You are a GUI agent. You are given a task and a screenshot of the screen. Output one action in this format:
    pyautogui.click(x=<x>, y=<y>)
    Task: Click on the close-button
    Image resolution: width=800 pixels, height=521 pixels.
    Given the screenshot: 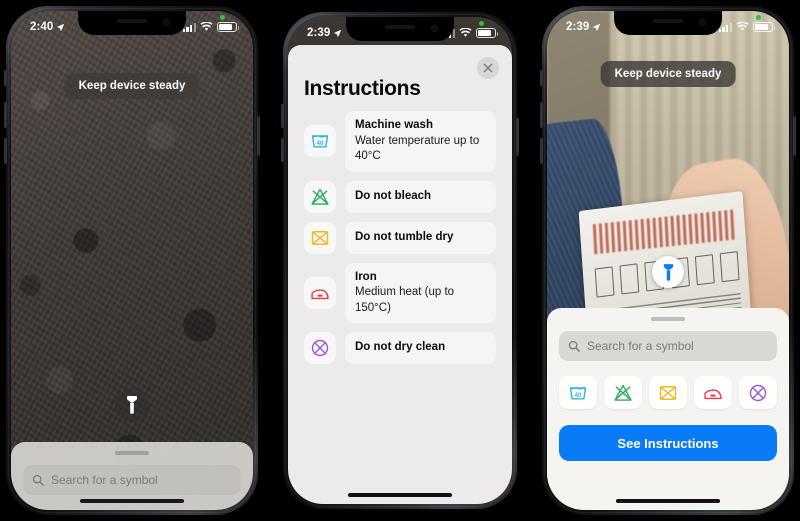 What is the action you would take?
    pyautogui.click(x=488, y=68)
    